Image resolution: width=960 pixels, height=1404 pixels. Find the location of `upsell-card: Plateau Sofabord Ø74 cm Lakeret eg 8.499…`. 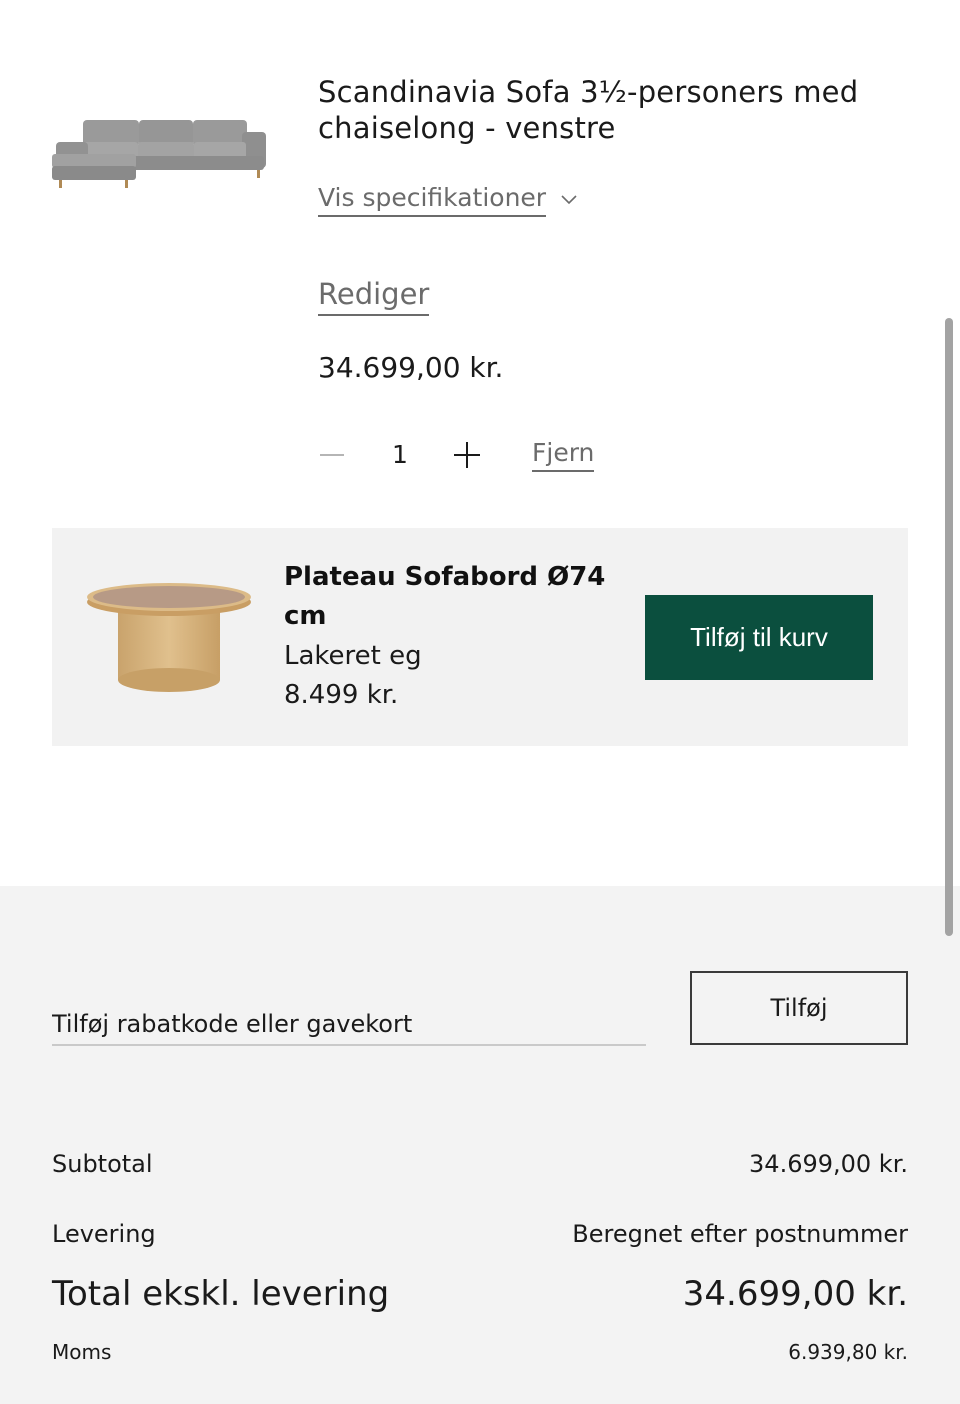

upsell-card: Plateau Sofabord Ø74 cm Lakeret eg 8.499… is located at coordinates (480, 637).